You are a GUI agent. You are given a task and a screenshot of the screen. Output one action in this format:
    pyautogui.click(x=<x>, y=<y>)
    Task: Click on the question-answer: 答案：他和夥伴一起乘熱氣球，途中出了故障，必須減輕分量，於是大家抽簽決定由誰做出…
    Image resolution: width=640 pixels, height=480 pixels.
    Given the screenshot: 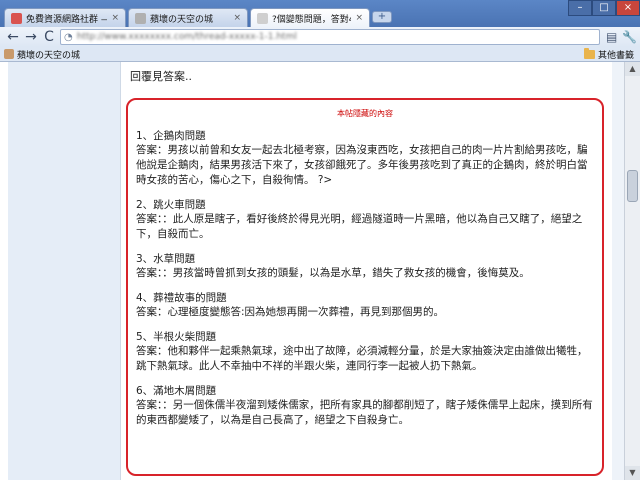 What is the action you would take?
    pyautogui.click(x=362, y=358)
    